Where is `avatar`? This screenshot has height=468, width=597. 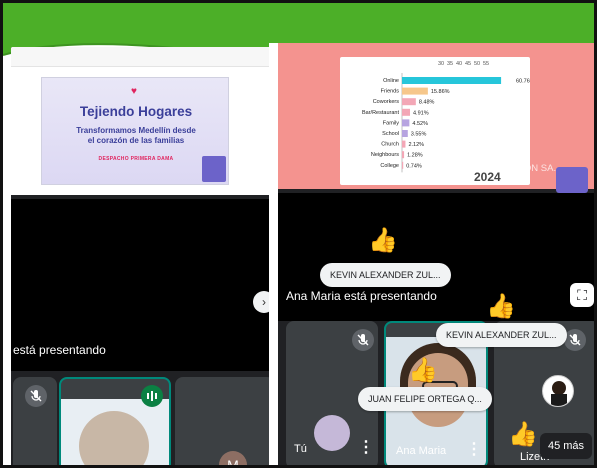 avatar is located at coordinates (332, 433).